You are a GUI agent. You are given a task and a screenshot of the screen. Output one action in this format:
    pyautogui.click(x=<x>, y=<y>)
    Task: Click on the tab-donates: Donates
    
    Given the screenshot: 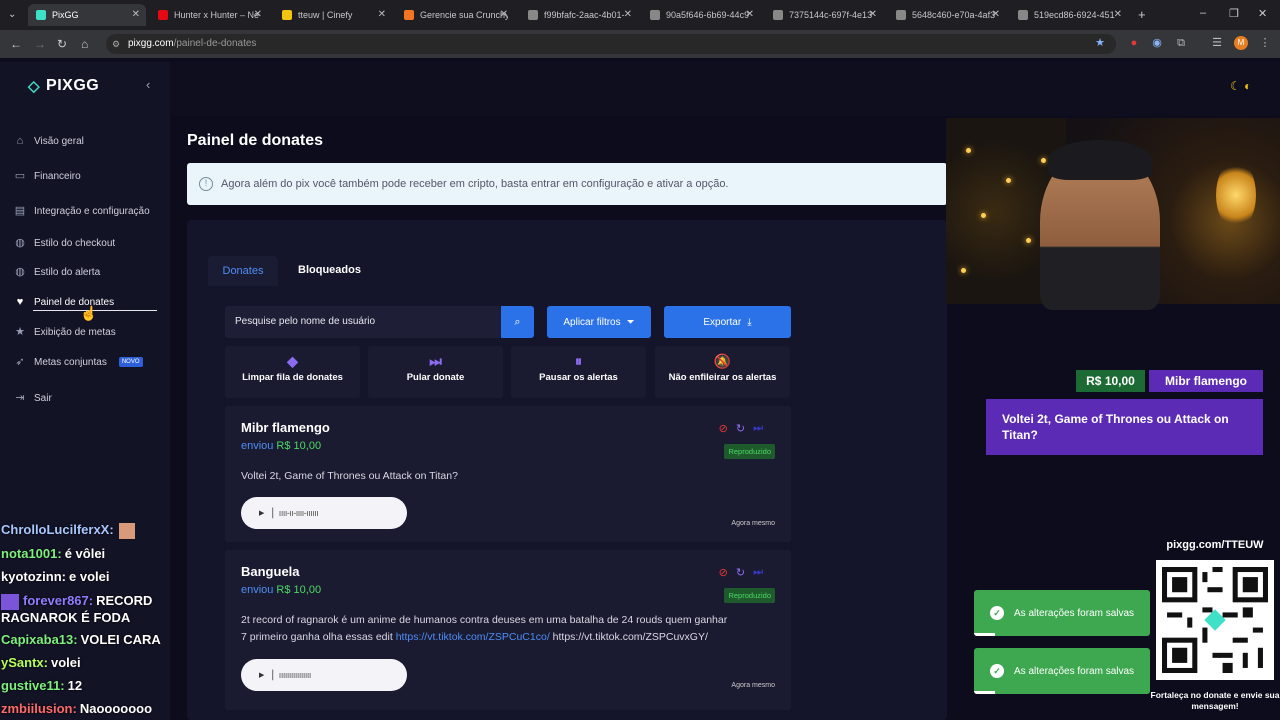 What is the action you would take?
    pyautogui.click(x=243, y=271)
    